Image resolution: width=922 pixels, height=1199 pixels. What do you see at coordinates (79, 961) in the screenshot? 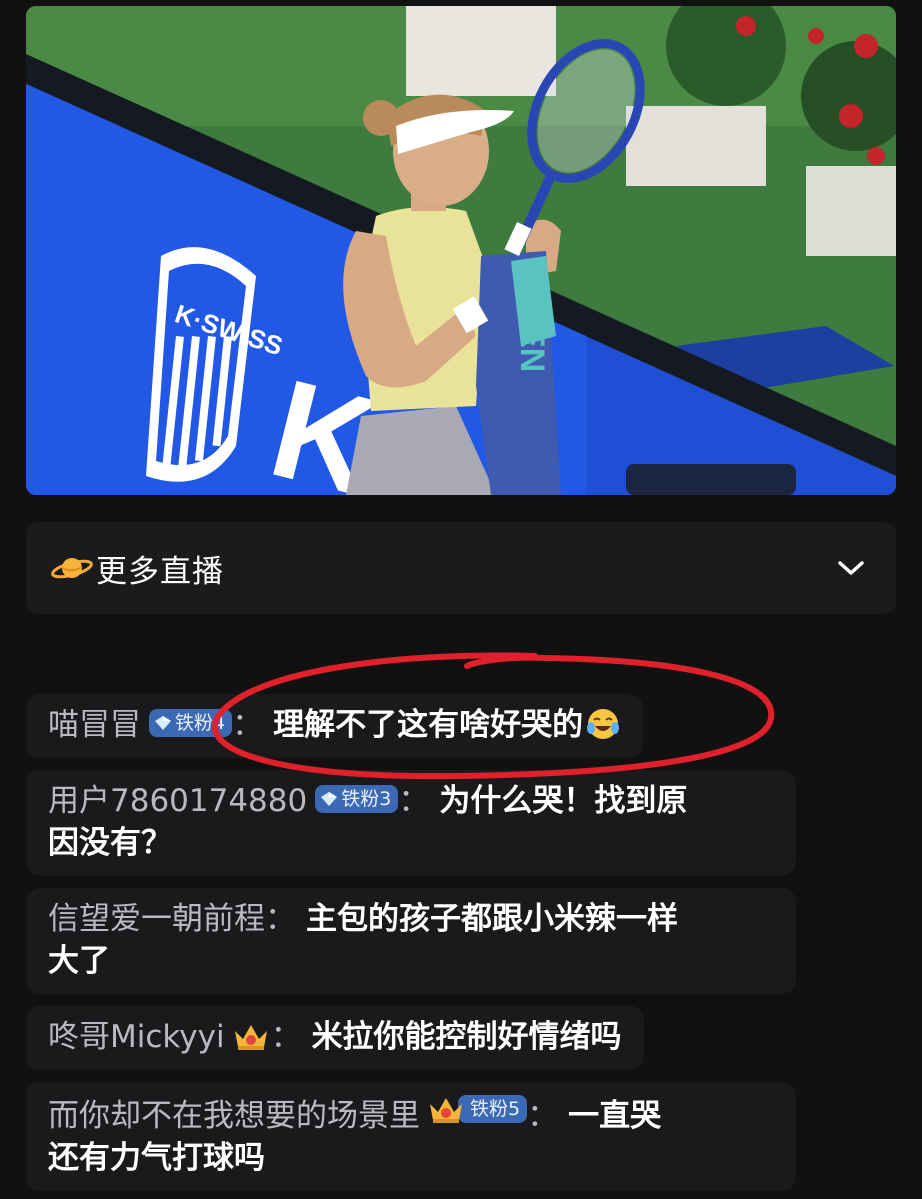
I see `chat-text-continued: 大了` at bounding box center [79, 961].